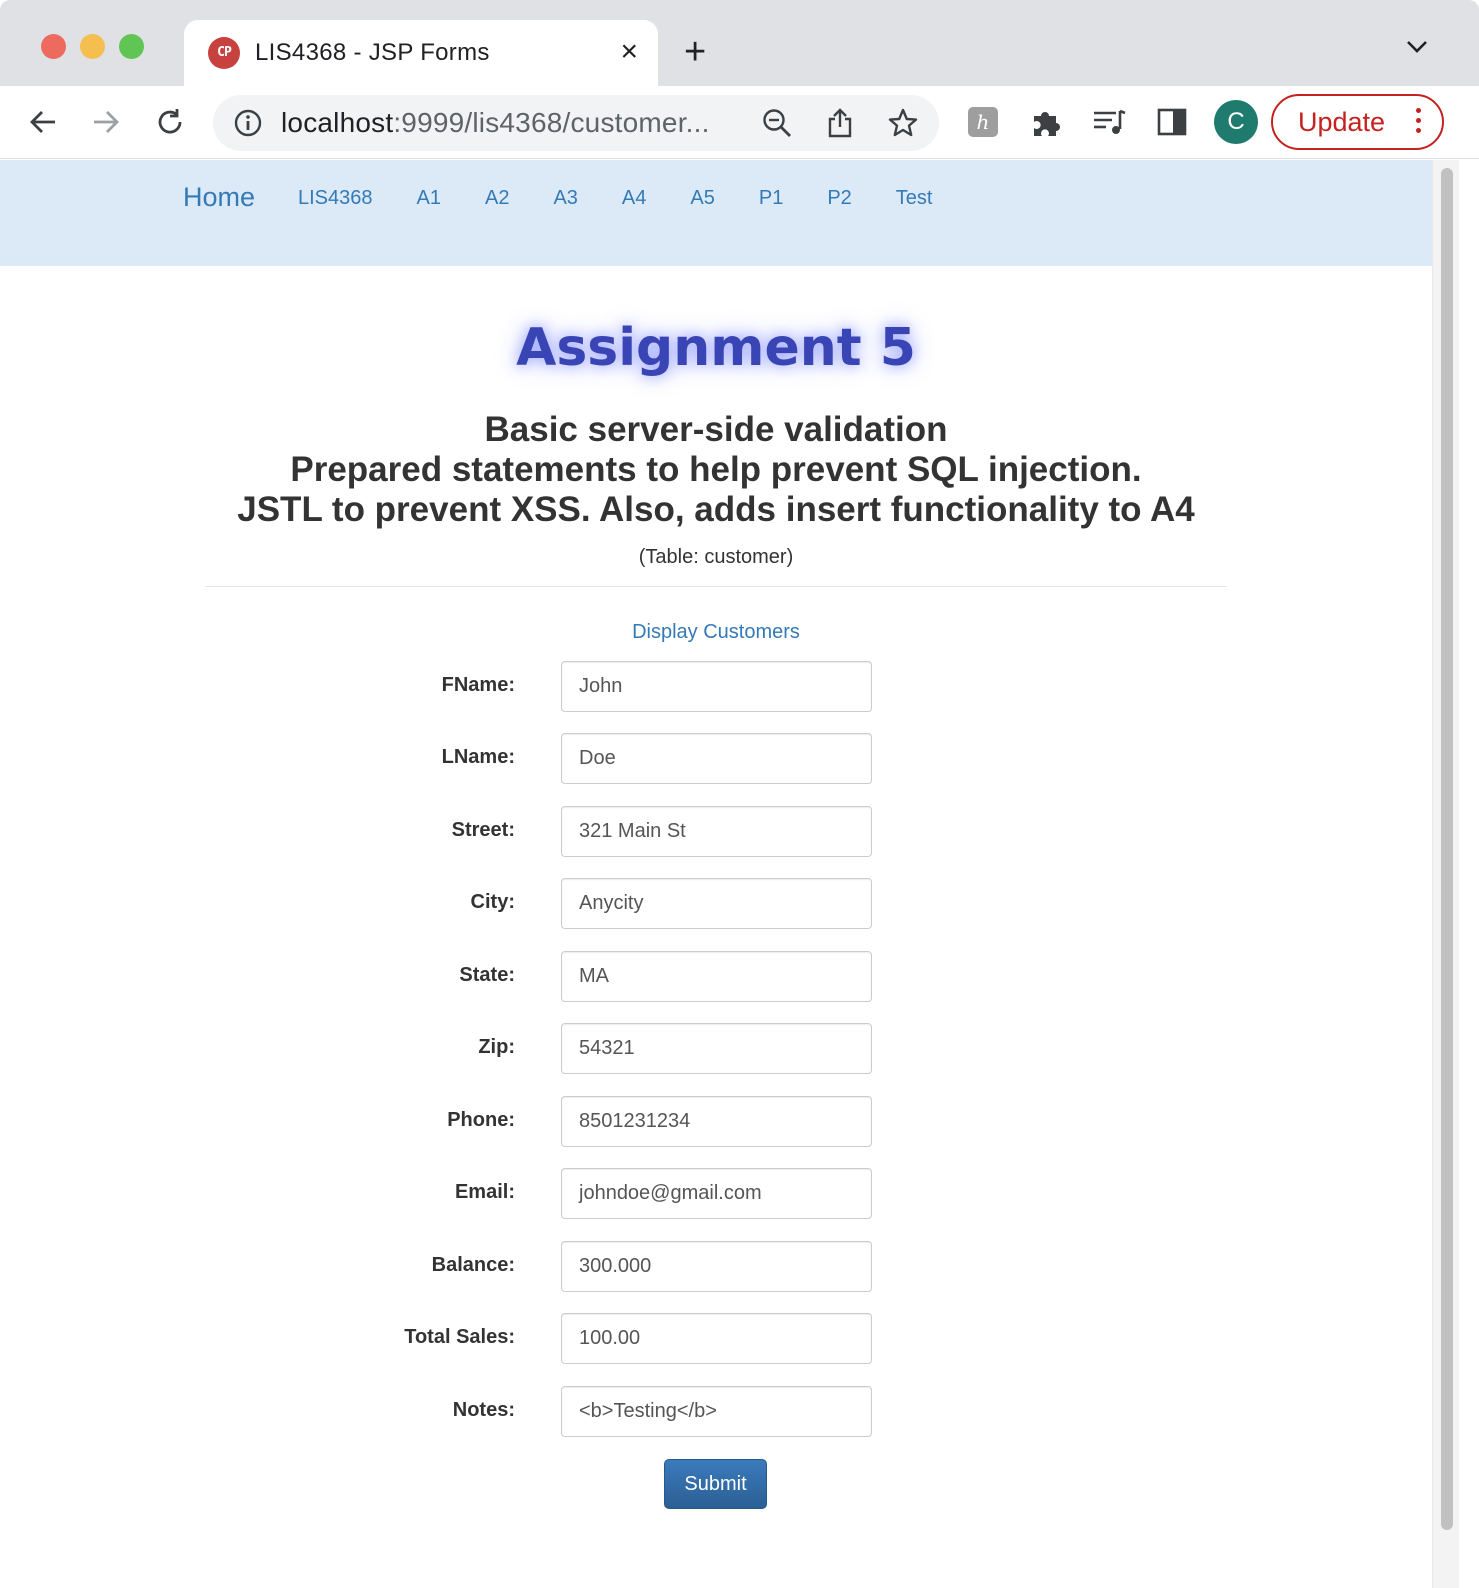 The image size is (1479, 1588). I want to click on form-row-city: City: Anycity, so click(716, 903).